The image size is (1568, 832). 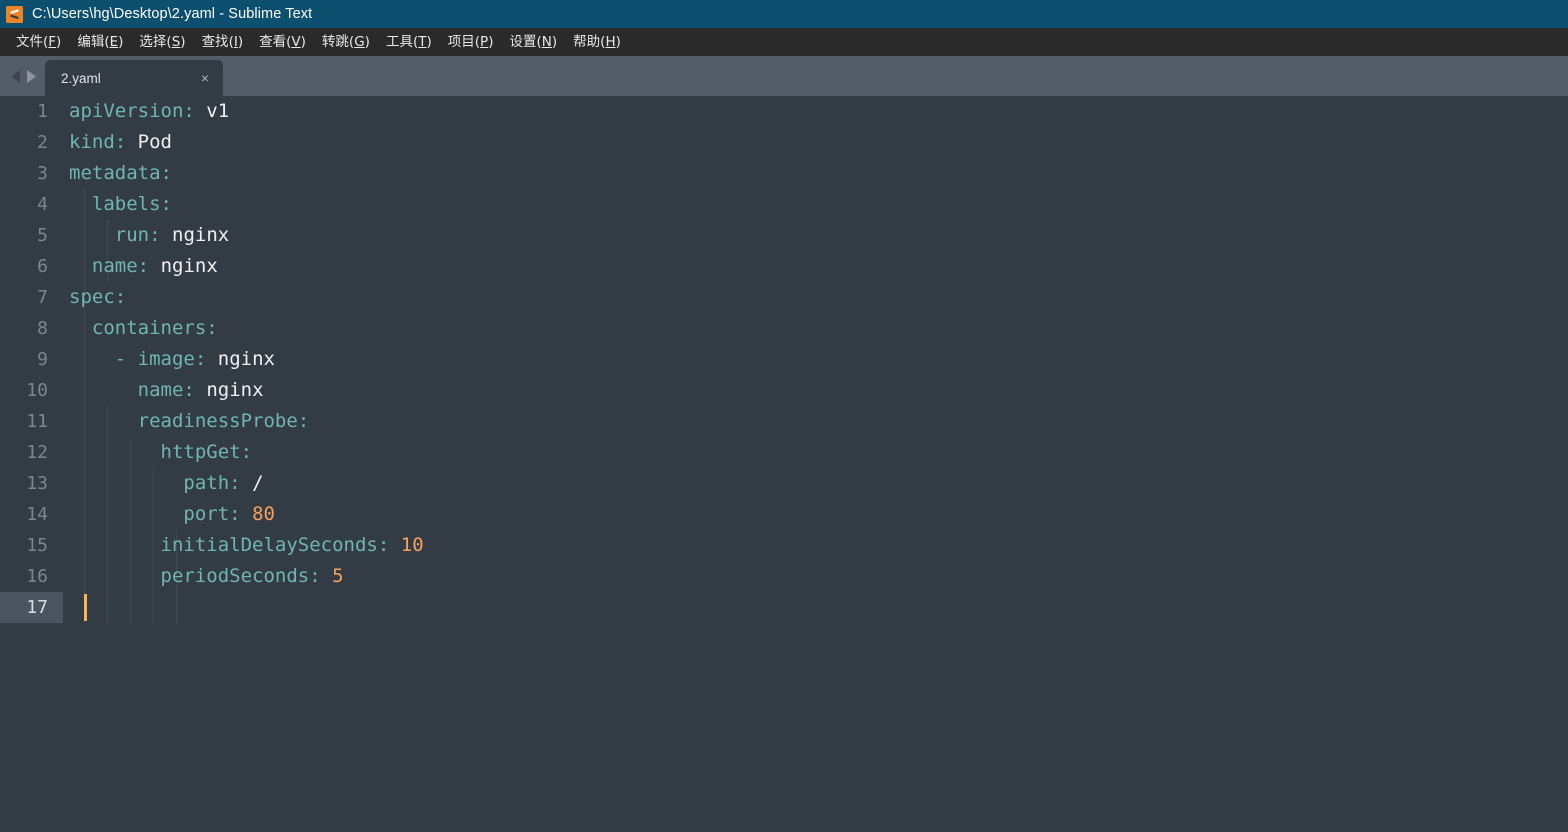 I want to click on code-line: 8 containers:, so click(x=784, y=328).